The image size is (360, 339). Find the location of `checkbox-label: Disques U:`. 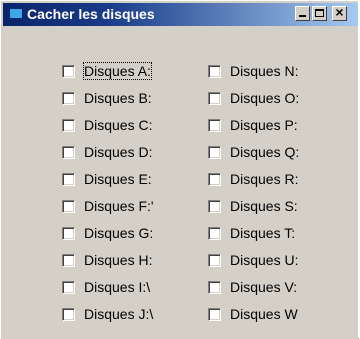

checkbox-label: Disques U: is located at coordinates (264, 260).